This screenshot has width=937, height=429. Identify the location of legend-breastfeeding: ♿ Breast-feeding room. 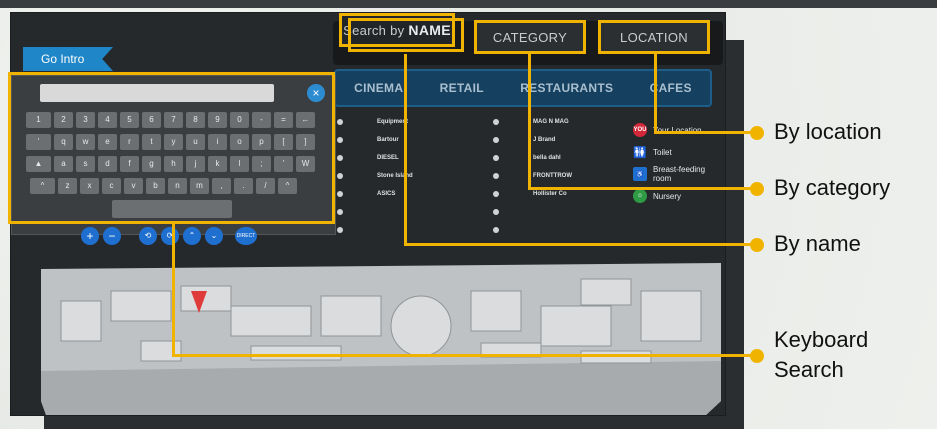
(673, 174).